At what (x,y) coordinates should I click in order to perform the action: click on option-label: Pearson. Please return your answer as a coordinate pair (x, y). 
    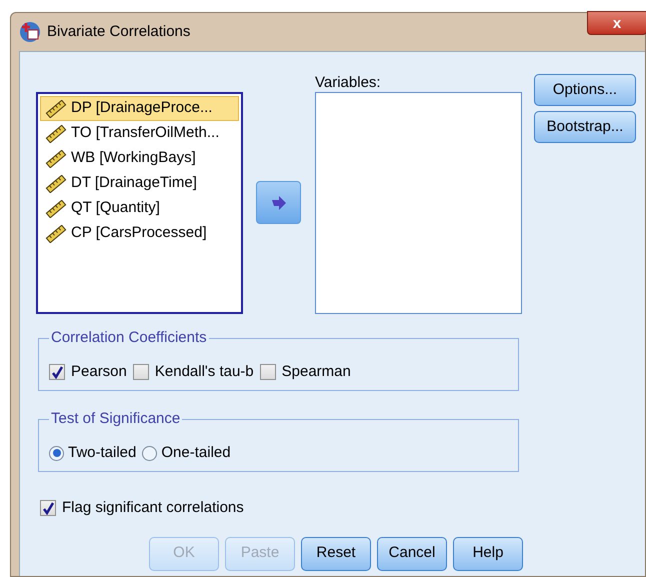
    Looking at the image, I should click on (99, 372).